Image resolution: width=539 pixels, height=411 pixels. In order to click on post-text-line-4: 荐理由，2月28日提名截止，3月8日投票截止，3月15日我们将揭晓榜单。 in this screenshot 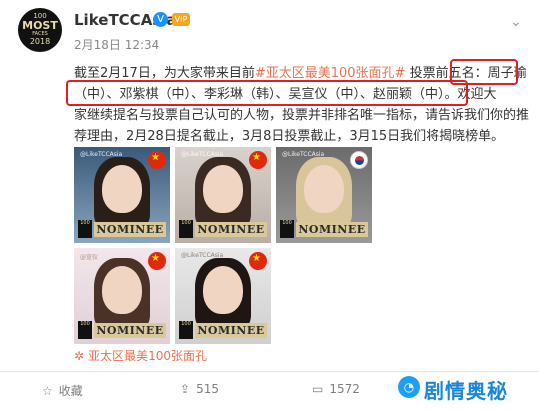, I will do `click(289, 136)`.